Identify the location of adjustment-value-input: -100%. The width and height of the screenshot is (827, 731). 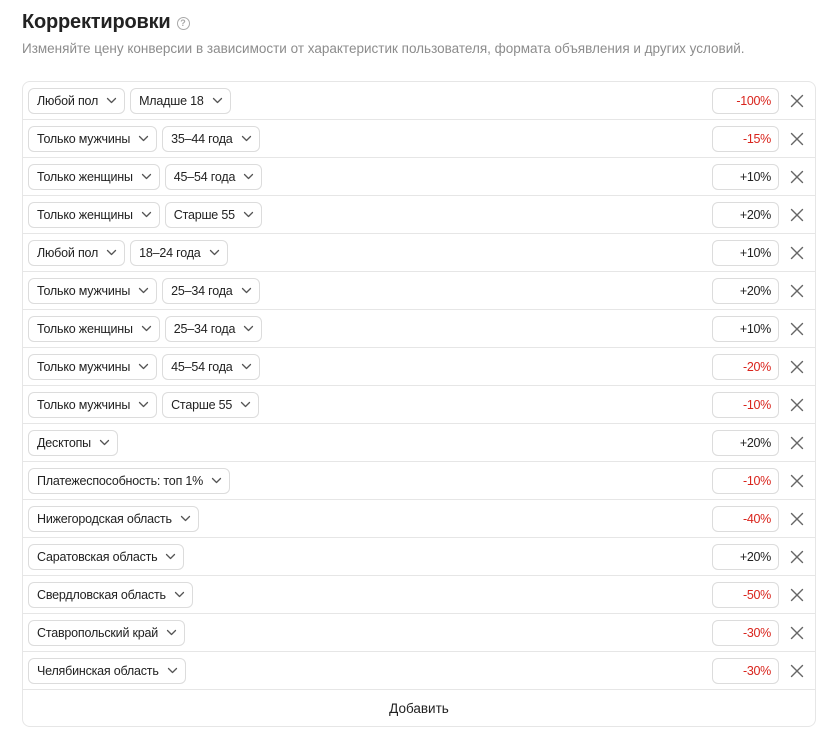
(745, 101).